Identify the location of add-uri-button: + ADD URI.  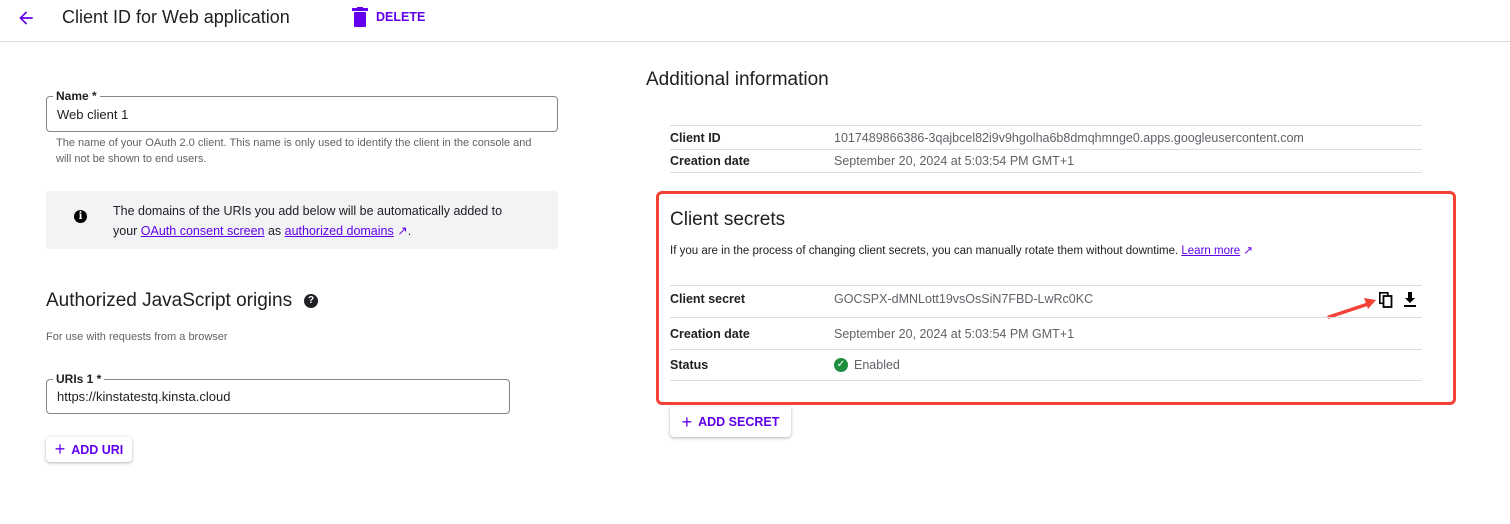
(89, 449).